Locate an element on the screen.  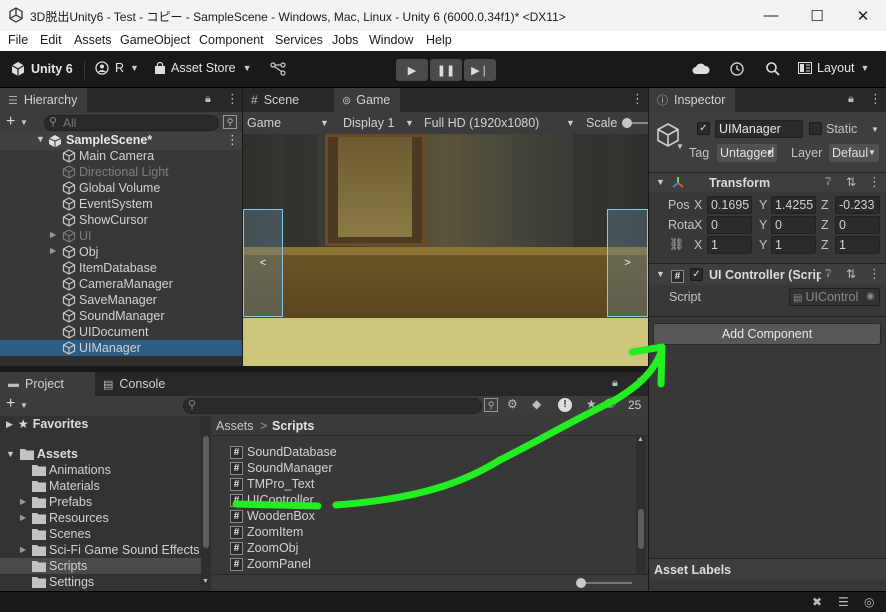
folder-tree-scrollbar: ▼ is located at coordinates (206, 503).